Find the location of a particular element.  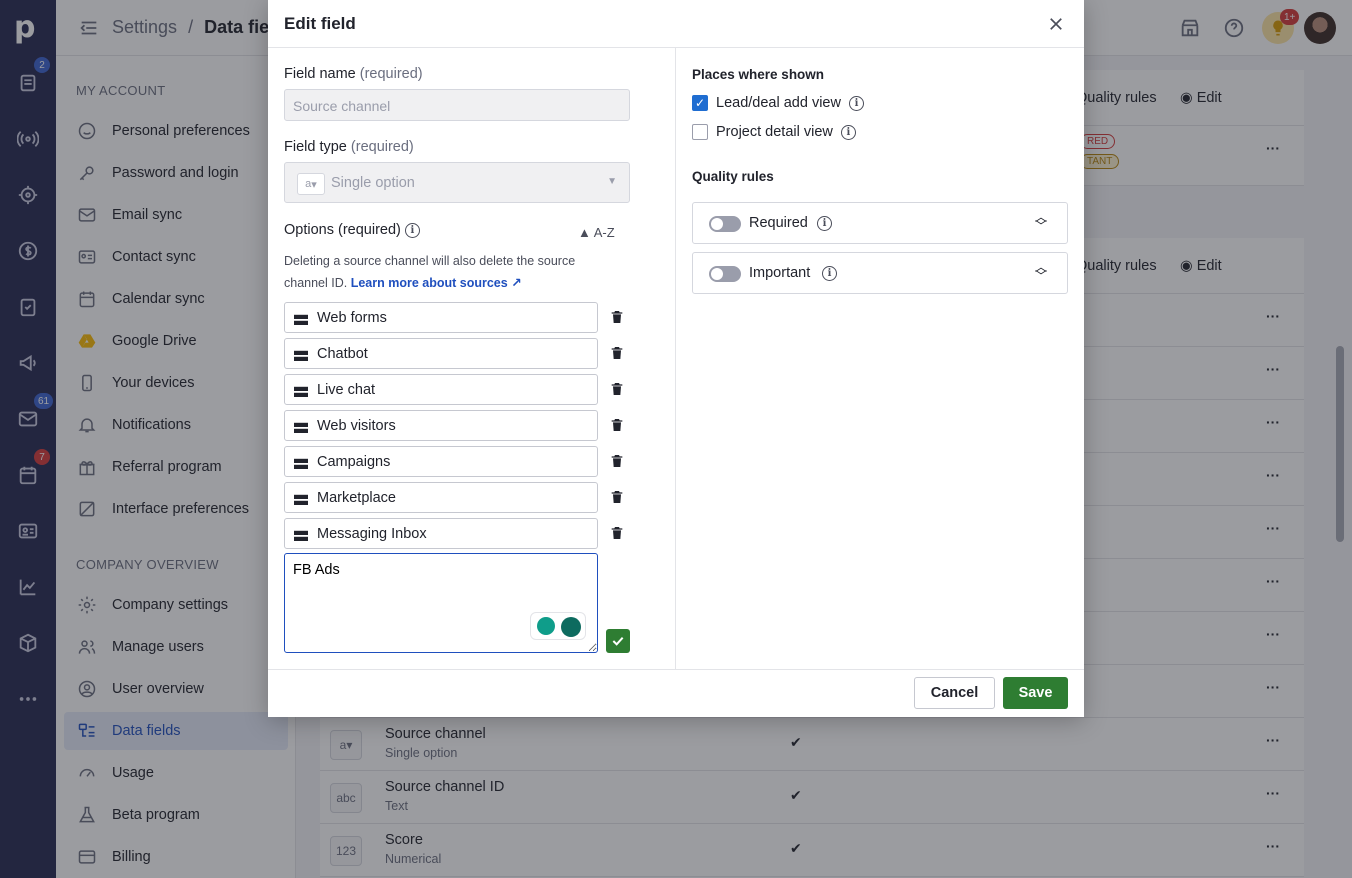

option-value: Web visitors is located at coordinates (356, 426).